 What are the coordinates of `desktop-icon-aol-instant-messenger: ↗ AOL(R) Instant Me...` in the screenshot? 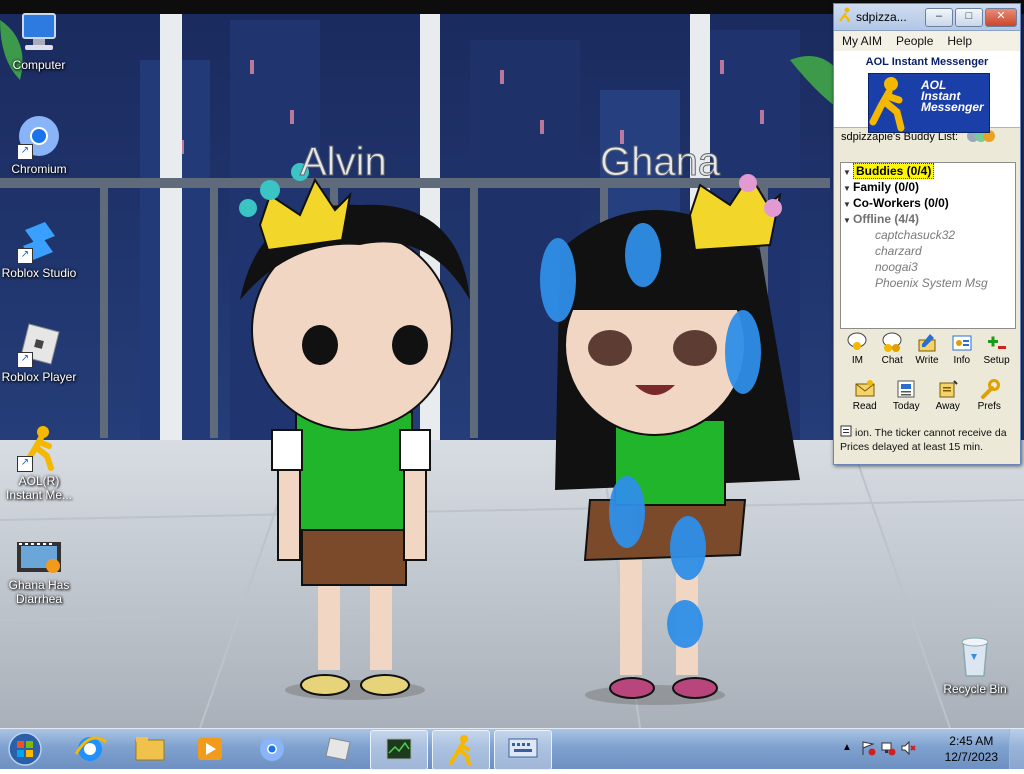 It's located at (39, 463).